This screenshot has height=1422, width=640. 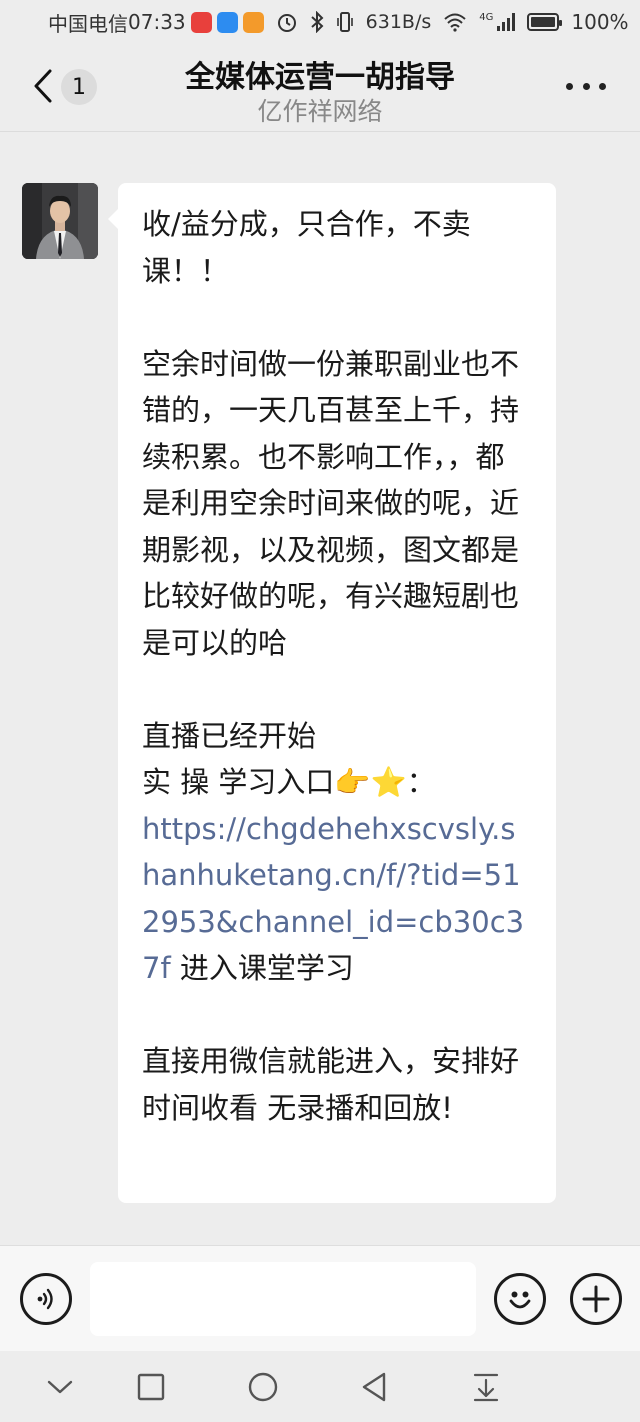 I want to click on link-suffix: 进入课堂学习, so click(x=262, y=968).